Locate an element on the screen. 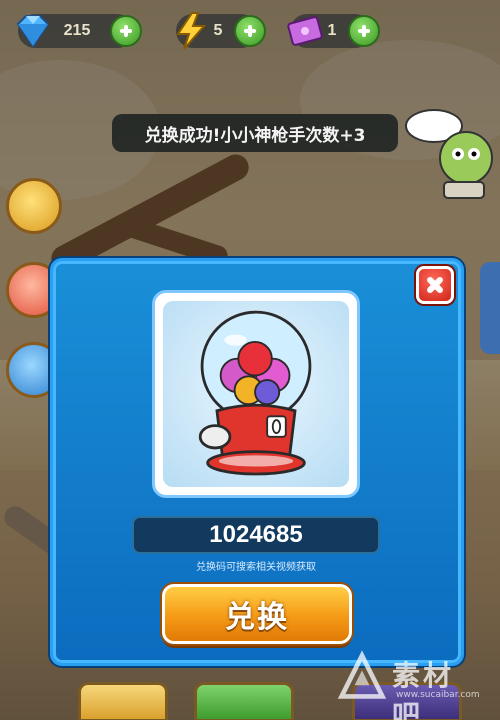 The width and height of the screenshot is (500, 720). lightning-icon is located at coordinates (191, 31).